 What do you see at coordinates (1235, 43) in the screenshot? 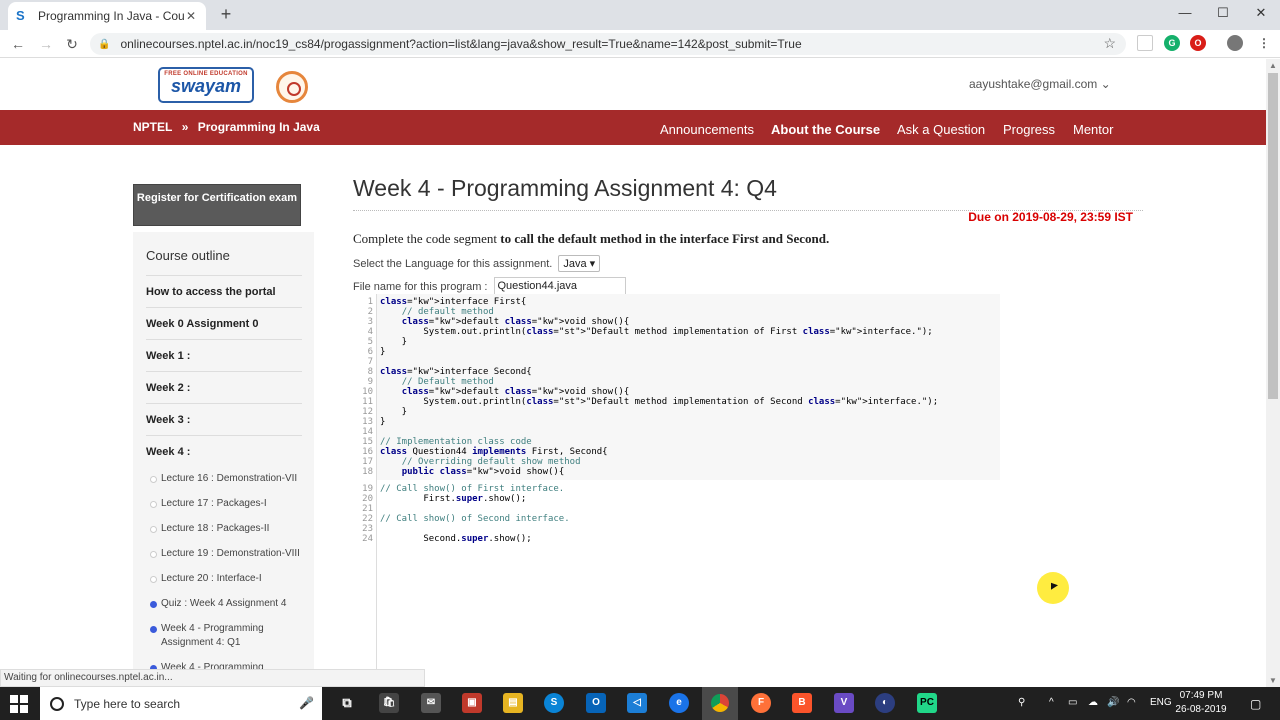
I see `profile-avatar-icon` at bounding box center [1235, 43].